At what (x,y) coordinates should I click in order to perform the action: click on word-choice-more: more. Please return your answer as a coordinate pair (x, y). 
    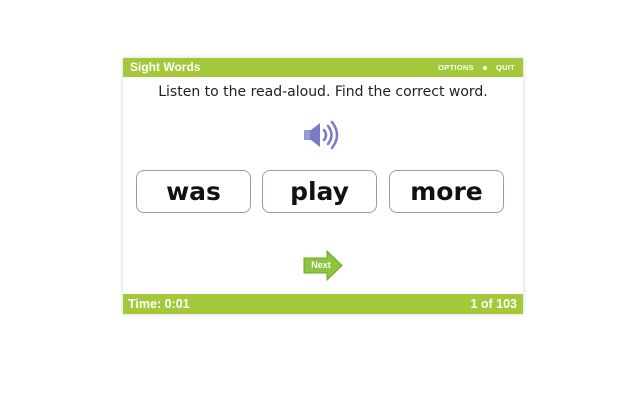
    Looking at the image, I should click on (446, 191).